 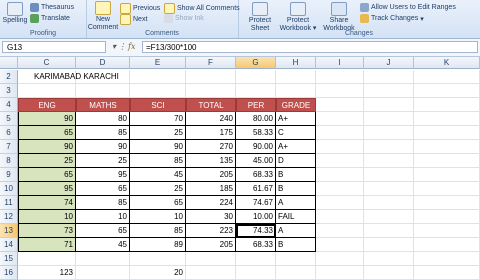 I want to click on row-header-9: 9, so click(x=9, y=175).